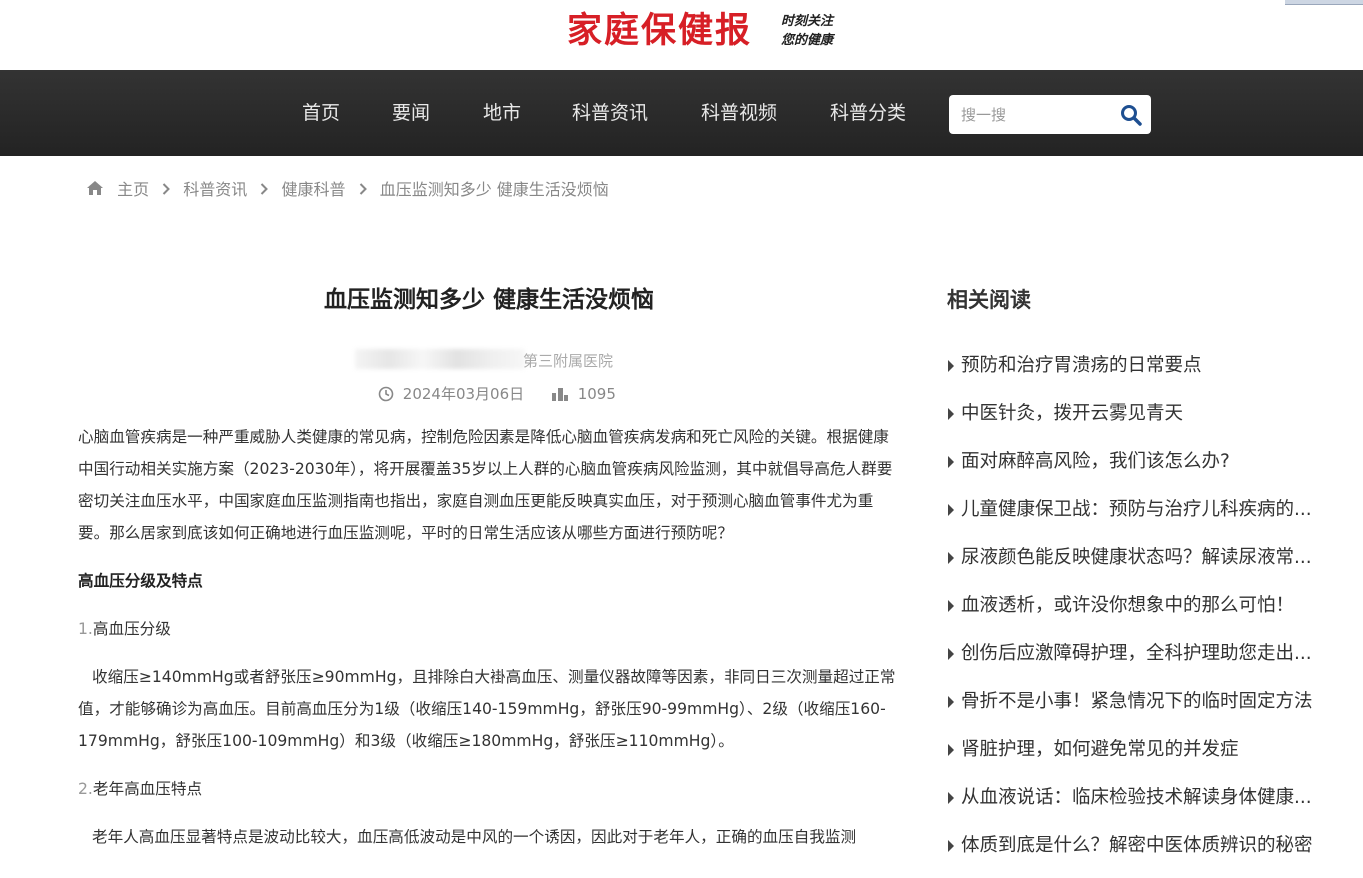 Image resolution: width=1363 pixels, height=878 pixels. I want to click on author-redacted, so click(440, 359).